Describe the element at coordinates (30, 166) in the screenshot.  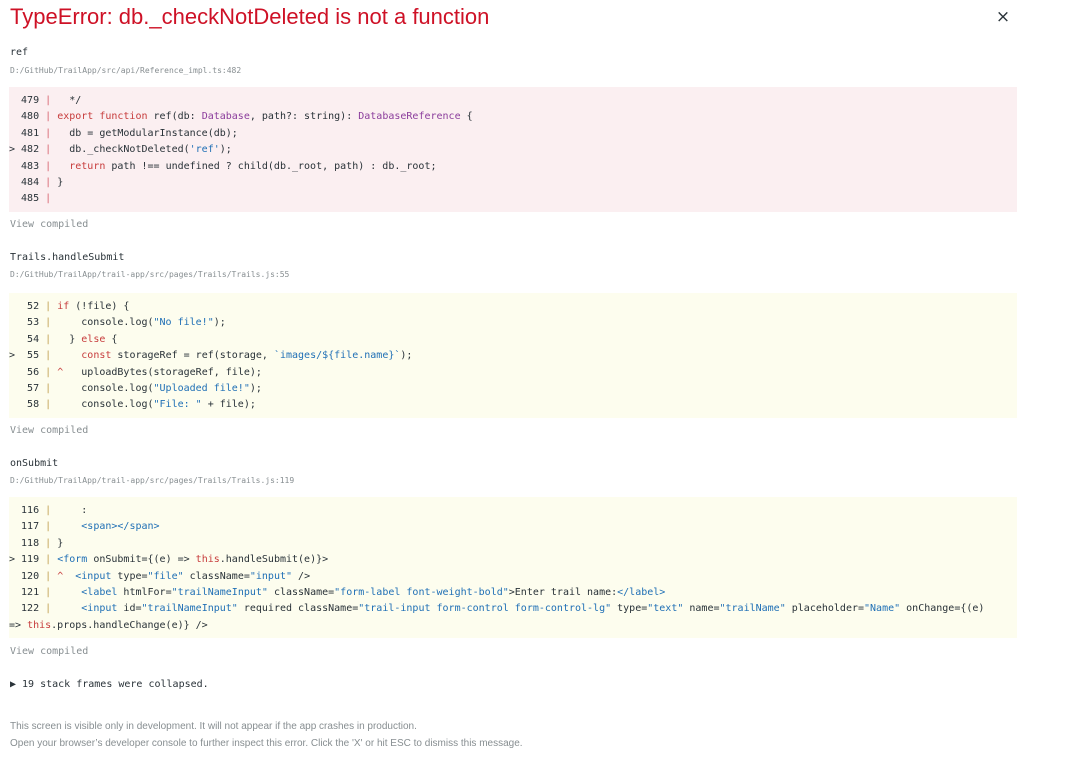
I see `line-number: 483 |` at that location.